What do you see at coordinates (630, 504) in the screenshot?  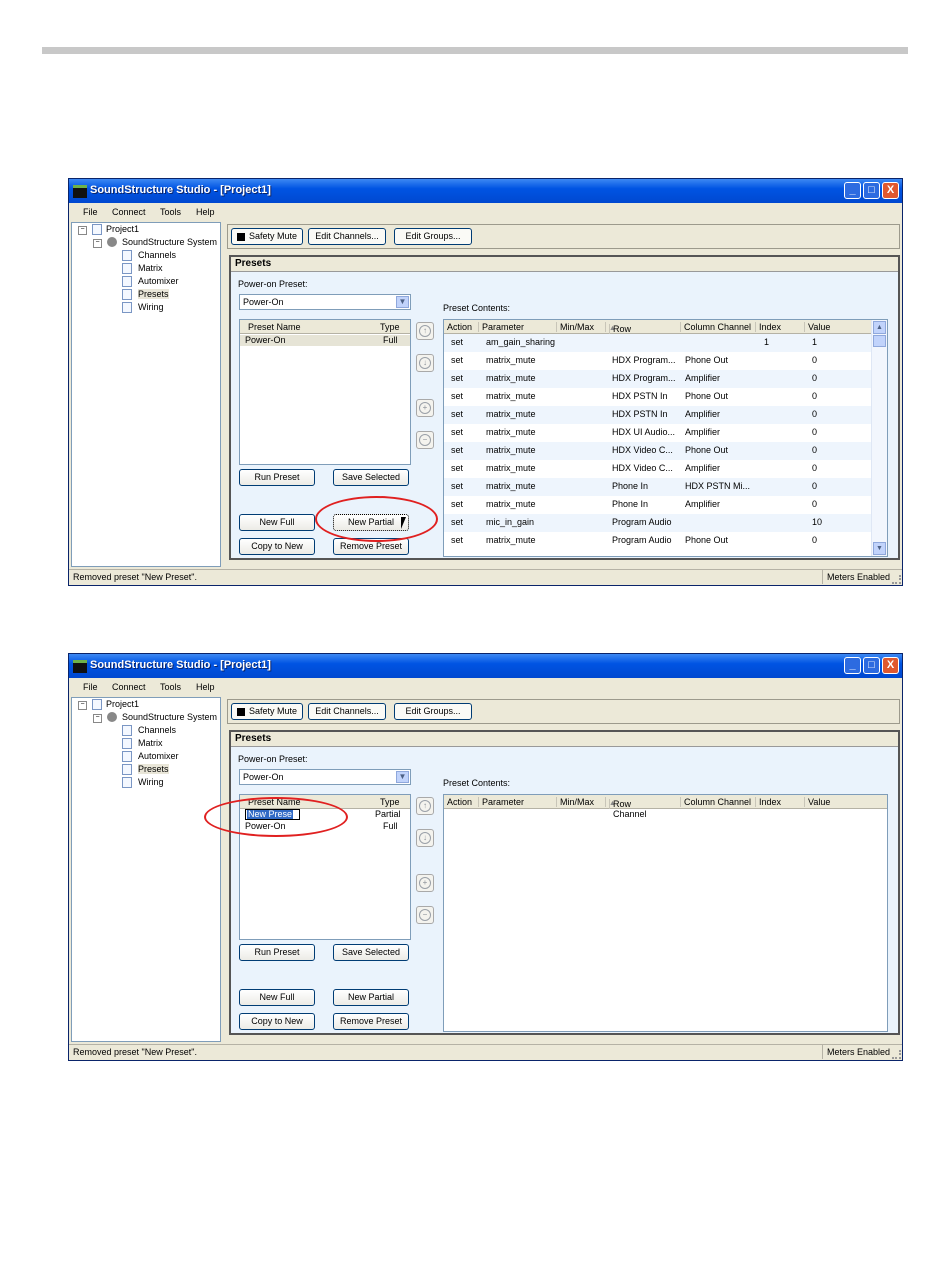 I see `cell-row-channel: Phone In` at bounding box center [630, 504].